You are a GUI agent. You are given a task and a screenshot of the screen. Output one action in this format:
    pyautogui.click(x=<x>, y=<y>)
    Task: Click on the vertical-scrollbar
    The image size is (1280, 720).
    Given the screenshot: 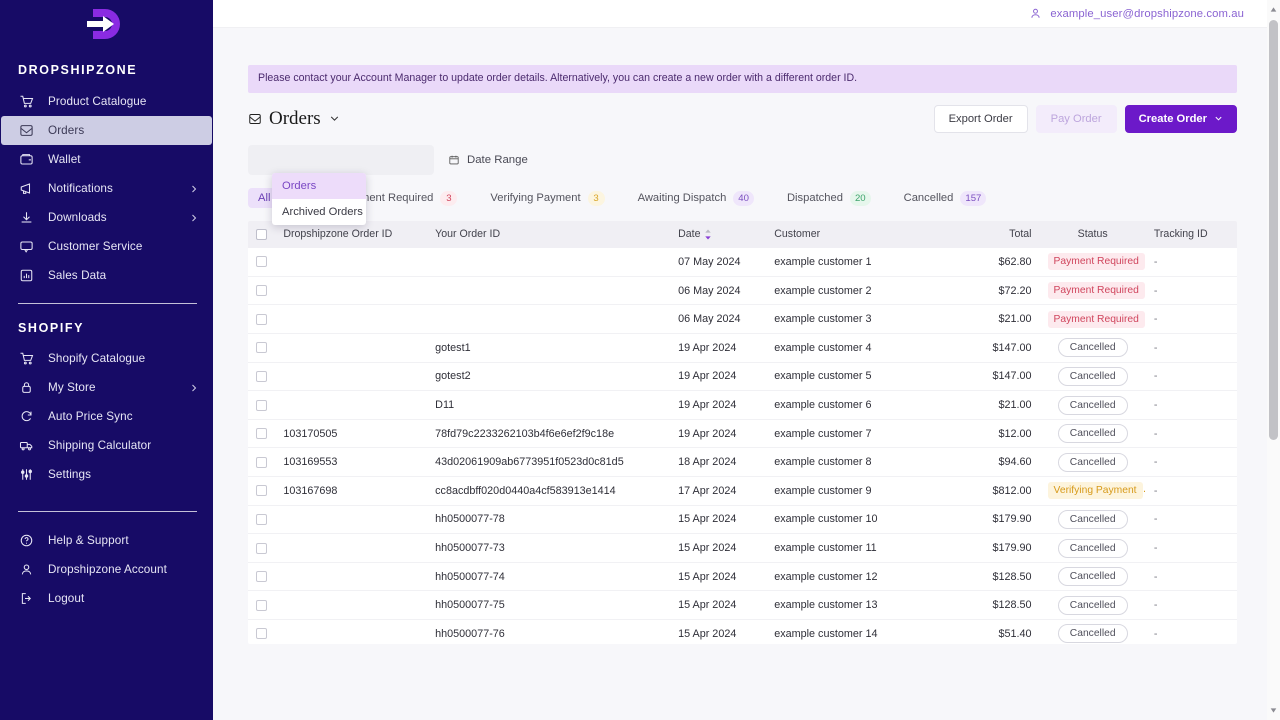 What is the action you would take?
    pyautogui.click(x=1273, y=360)
    